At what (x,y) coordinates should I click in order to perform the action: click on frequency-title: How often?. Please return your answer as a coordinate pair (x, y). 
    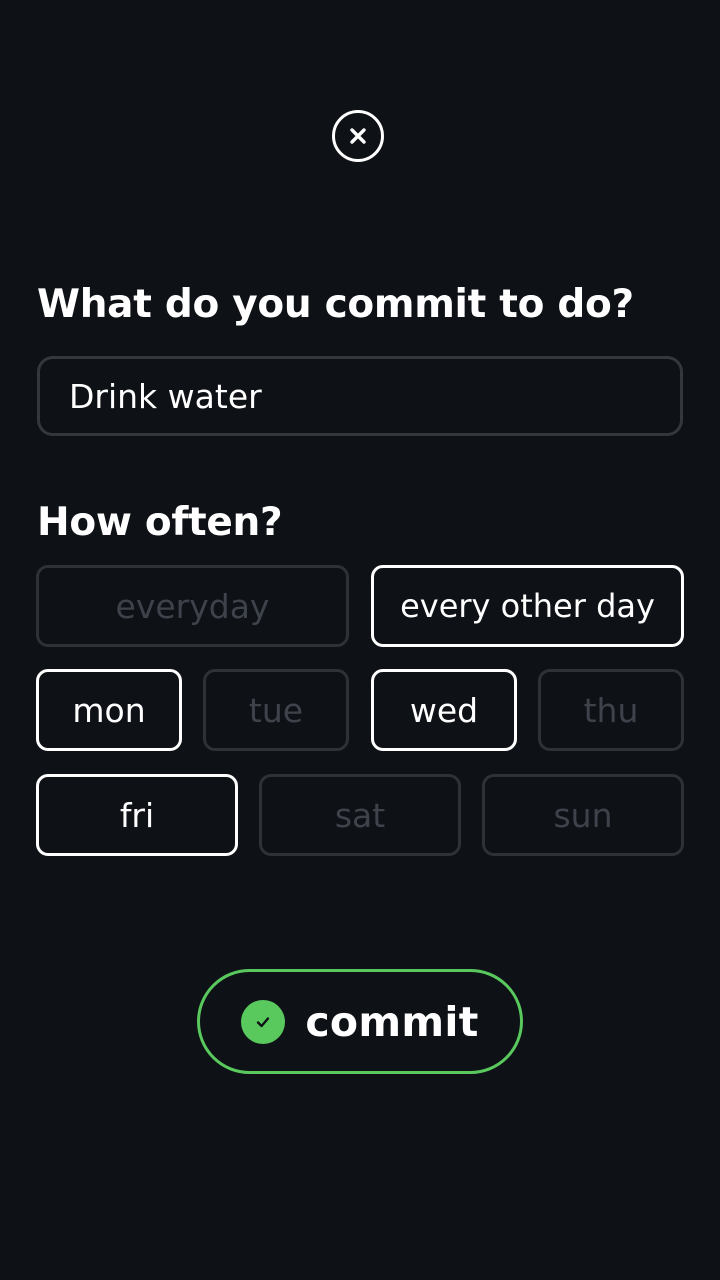
    Looking at the image, I should click on (160, 522).